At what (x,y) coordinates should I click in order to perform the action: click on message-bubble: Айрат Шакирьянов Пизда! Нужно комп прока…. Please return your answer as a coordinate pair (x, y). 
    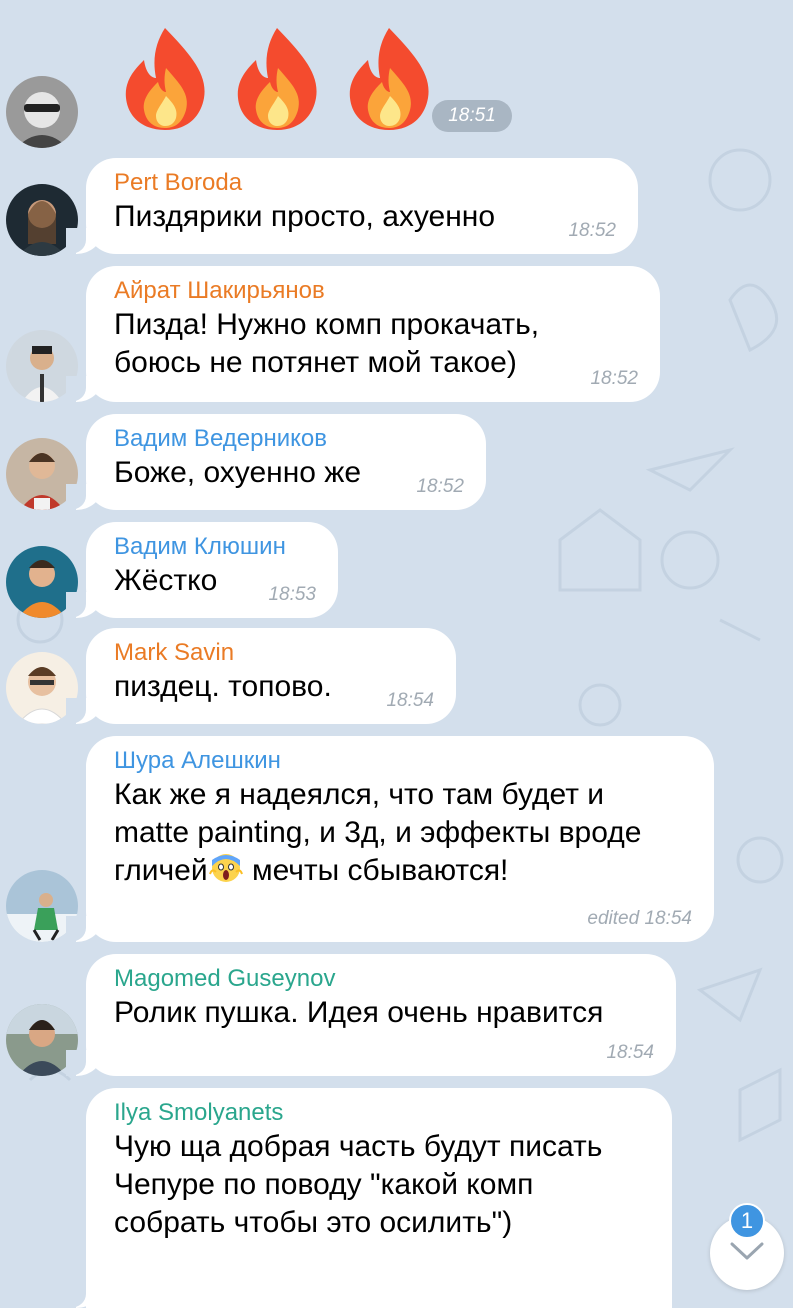
    Looking at the image, I should click on (363, 334).